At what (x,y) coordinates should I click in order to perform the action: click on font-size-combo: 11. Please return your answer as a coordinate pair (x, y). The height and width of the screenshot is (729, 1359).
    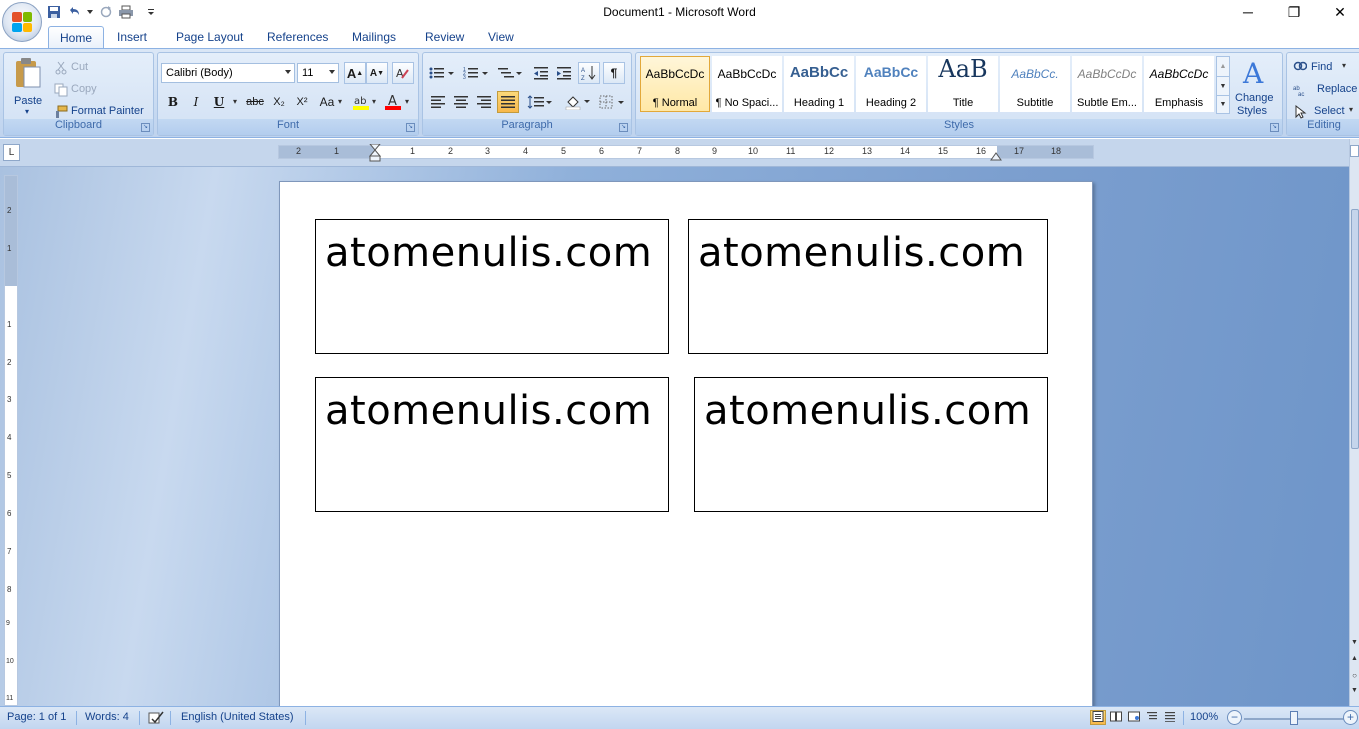
    Looking at the image, I should click on (318, 73).